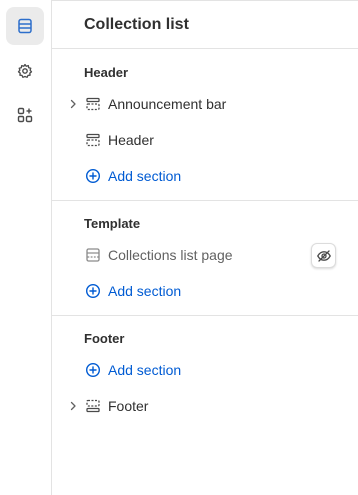 Image resolution: width=358 pixels, height=495 pixels. I want to click on eye-hidden-icon, so click(323, 255).